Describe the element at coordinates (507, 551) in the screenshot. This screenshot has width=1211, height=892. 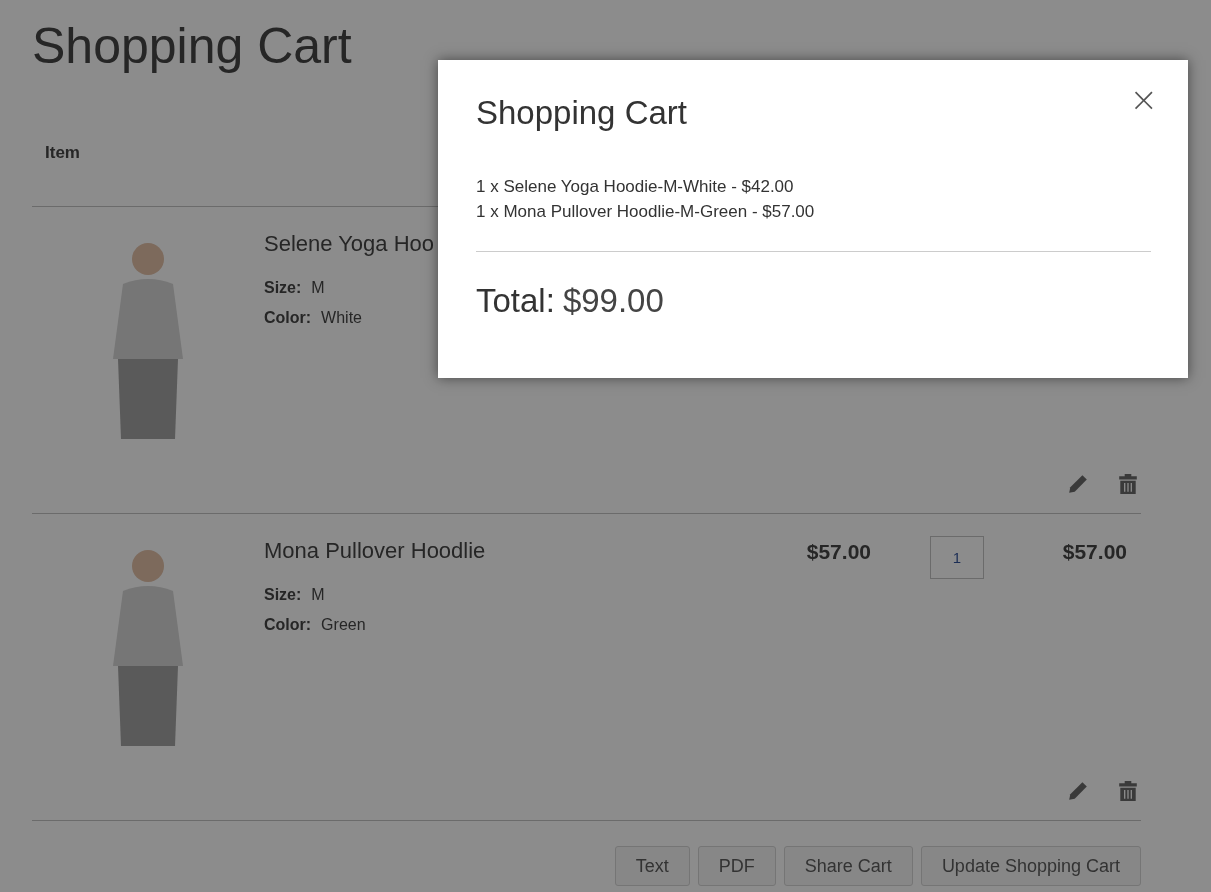
I see `product-name-link: Mona Pullover Hoodlie` at that location.